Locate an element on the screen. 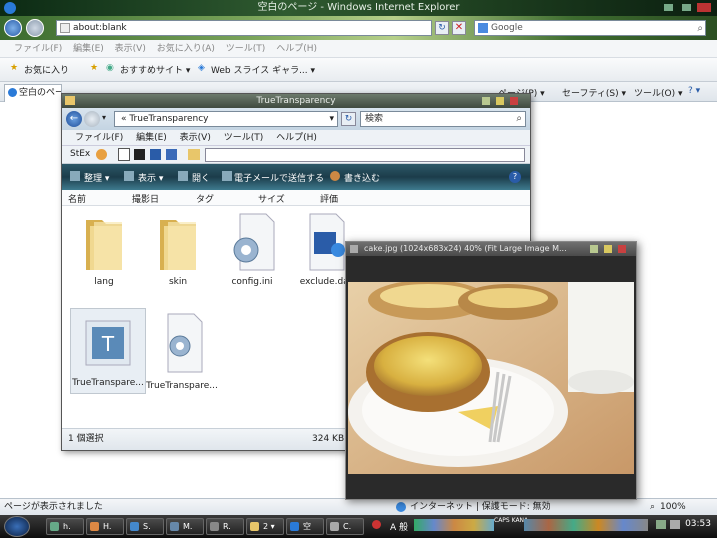  forward-button is located at coordinates (35, 28).